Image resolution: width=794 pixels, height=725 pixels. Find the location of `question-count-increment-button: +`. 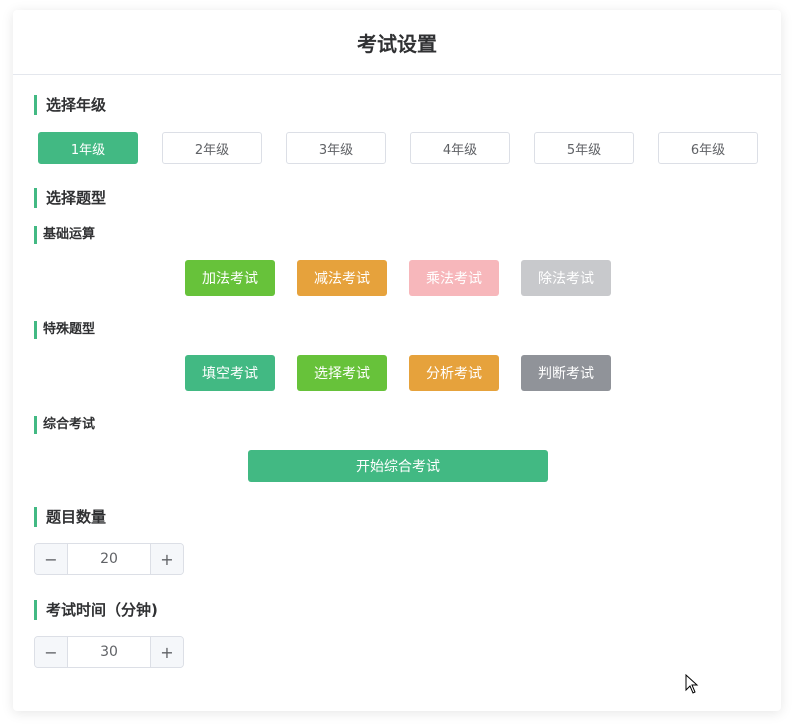

question-count-increment-button: + is located at coordinates (166, 559).